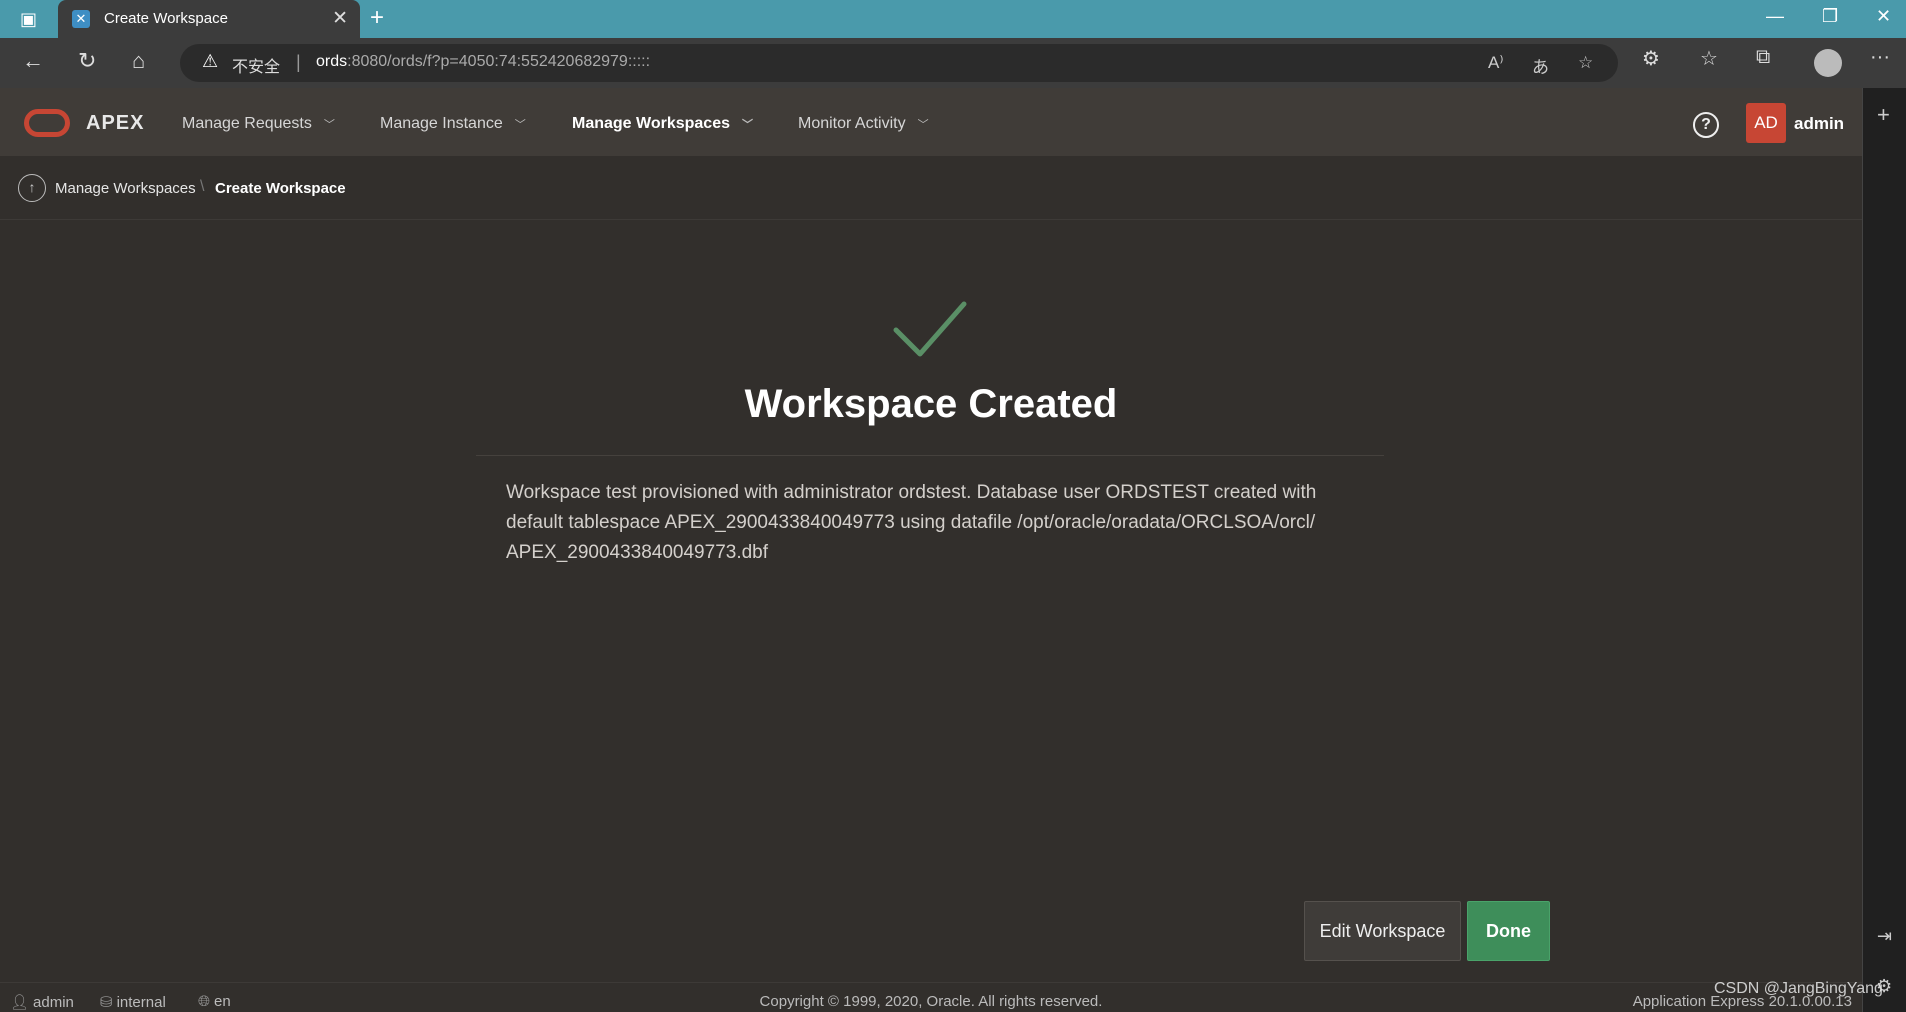 The image size is (1906, 1012). I want to click on breadcrumb-current: Create Workspace, so click(280, 188).